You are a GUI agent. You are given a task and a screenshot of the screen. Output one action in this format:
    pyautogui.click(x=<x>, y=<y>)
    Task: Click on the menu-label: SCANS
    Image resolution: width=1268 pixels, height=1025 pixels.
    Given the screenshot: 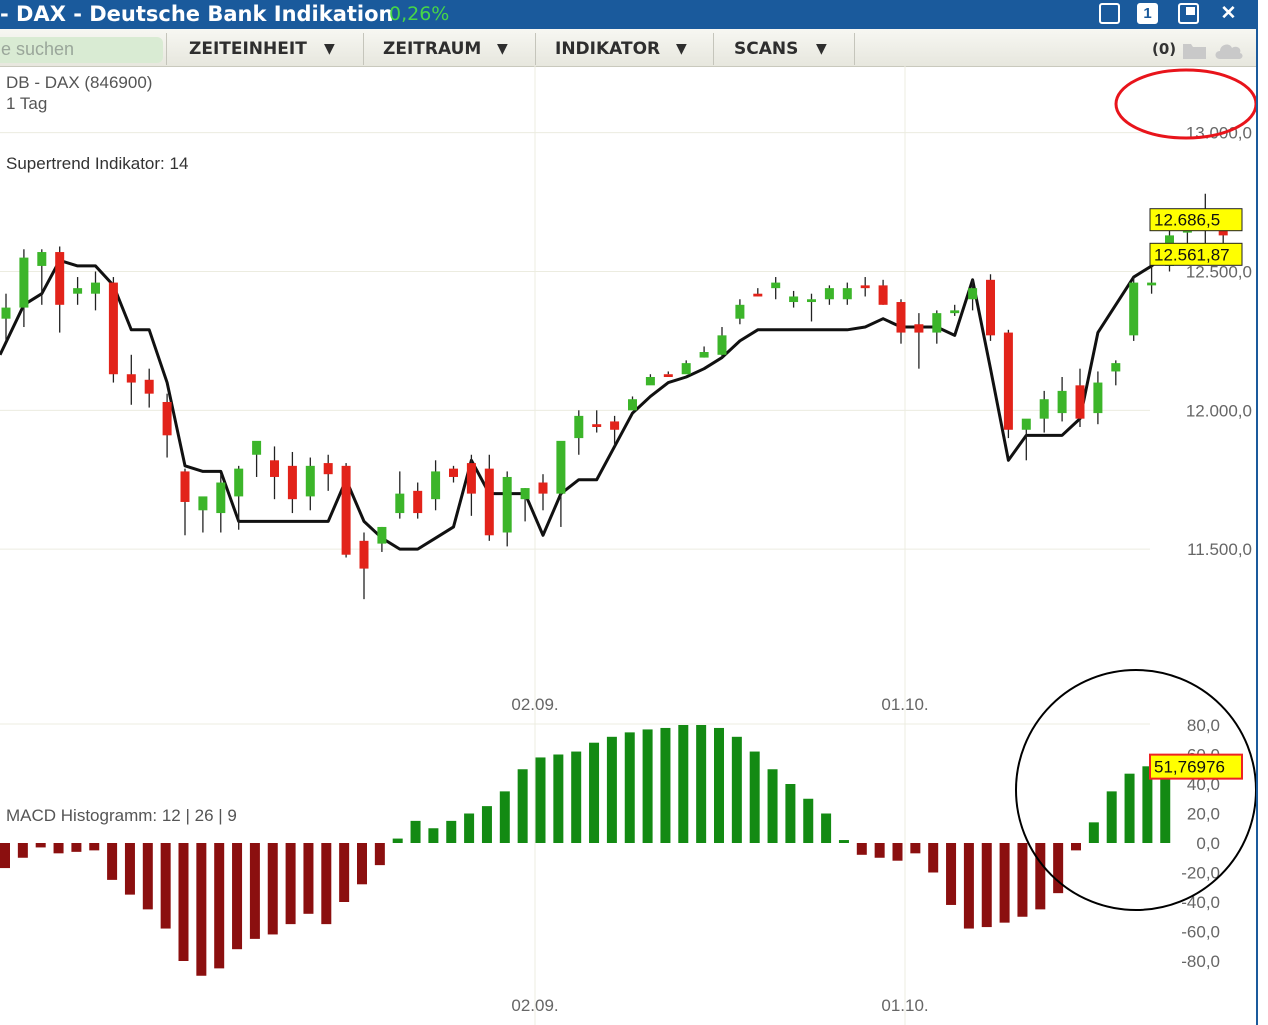 What is the action you would take?
    pyautogui.click(x=766, y=49)
    